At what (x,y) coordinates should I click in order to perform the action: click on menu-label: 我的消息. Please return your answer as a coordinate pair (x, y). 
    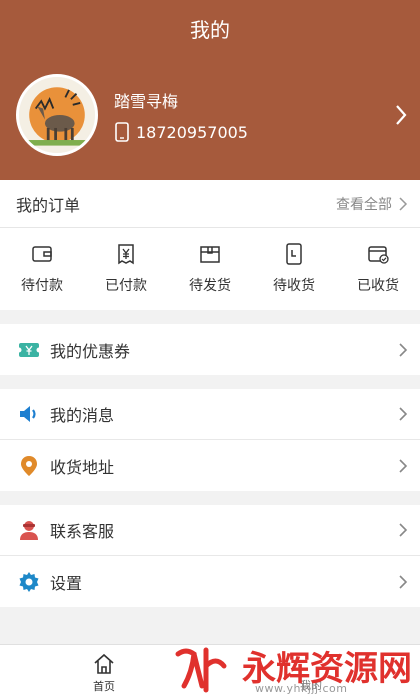
    Looking at the image, I should click on (82, 415).